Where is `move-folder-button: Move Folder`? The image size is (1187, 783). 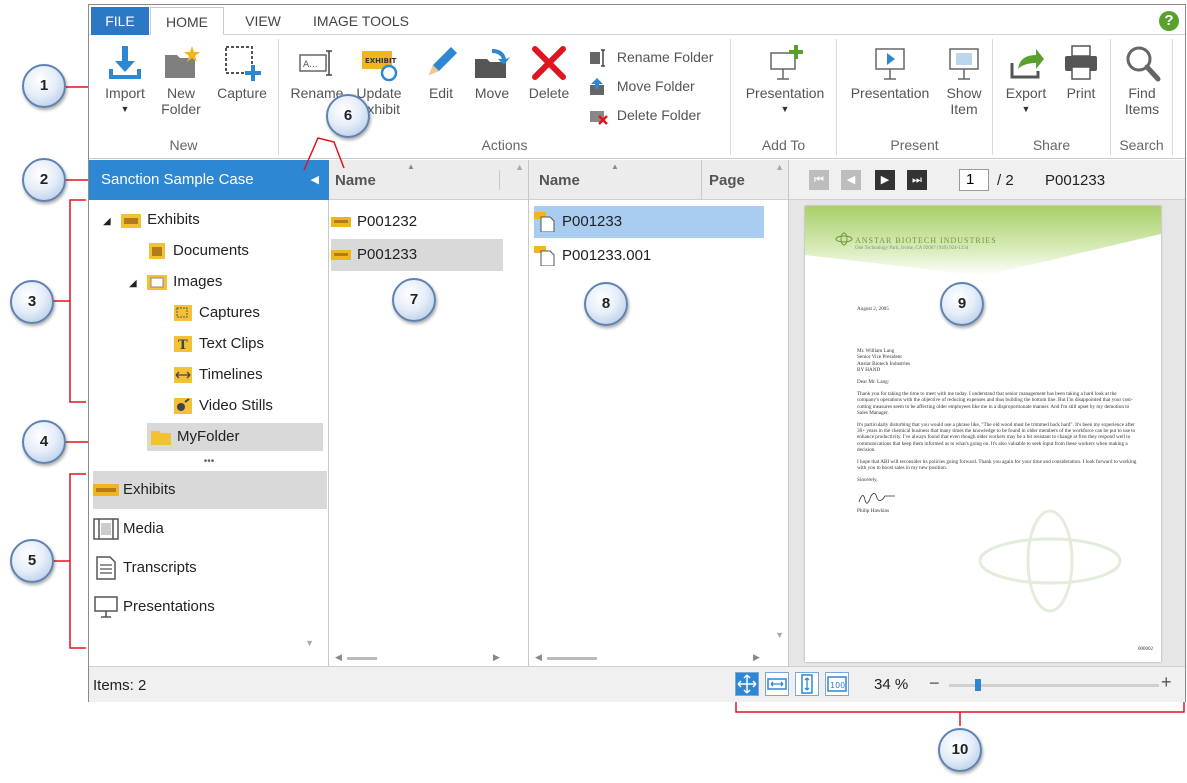 move-folder-button: Move Folder is located at coordinates (642, 86).